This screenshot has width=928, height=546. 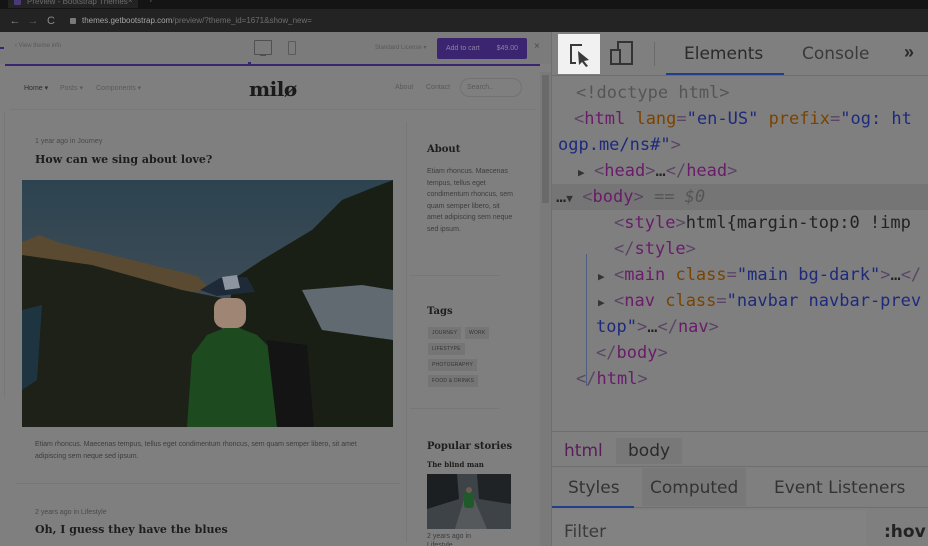 I want to click on mobile-view-icon, so click(x=292, y=48).